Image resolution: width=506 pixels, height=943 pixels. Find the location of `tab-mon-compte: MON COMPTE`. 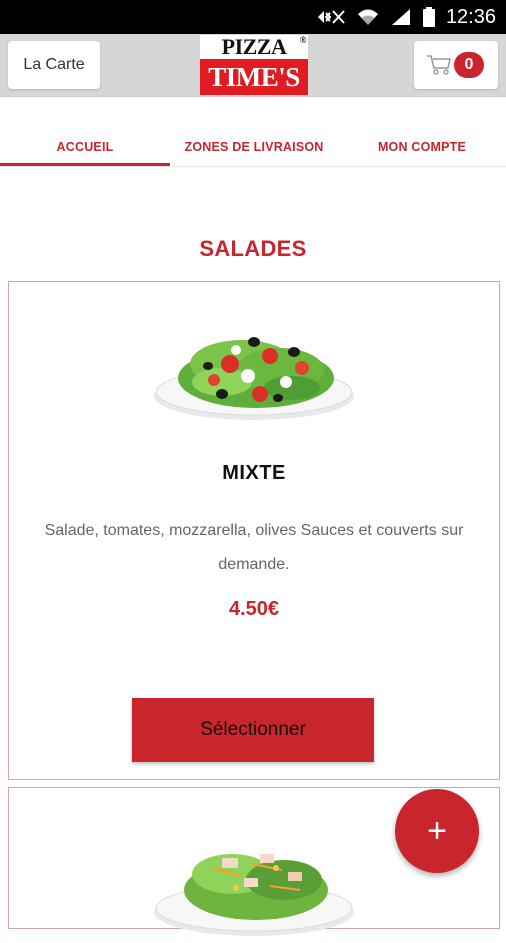

tab-mon-compte: MON COMPTE is located at coordinates (422, 147).